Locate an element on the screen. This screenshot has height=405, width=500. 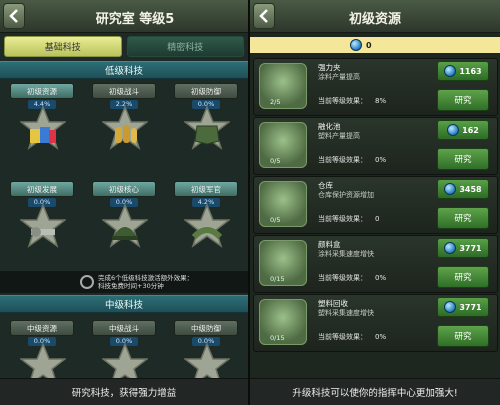
tech-label: 中级资源 is located at coordinates (42, 328).